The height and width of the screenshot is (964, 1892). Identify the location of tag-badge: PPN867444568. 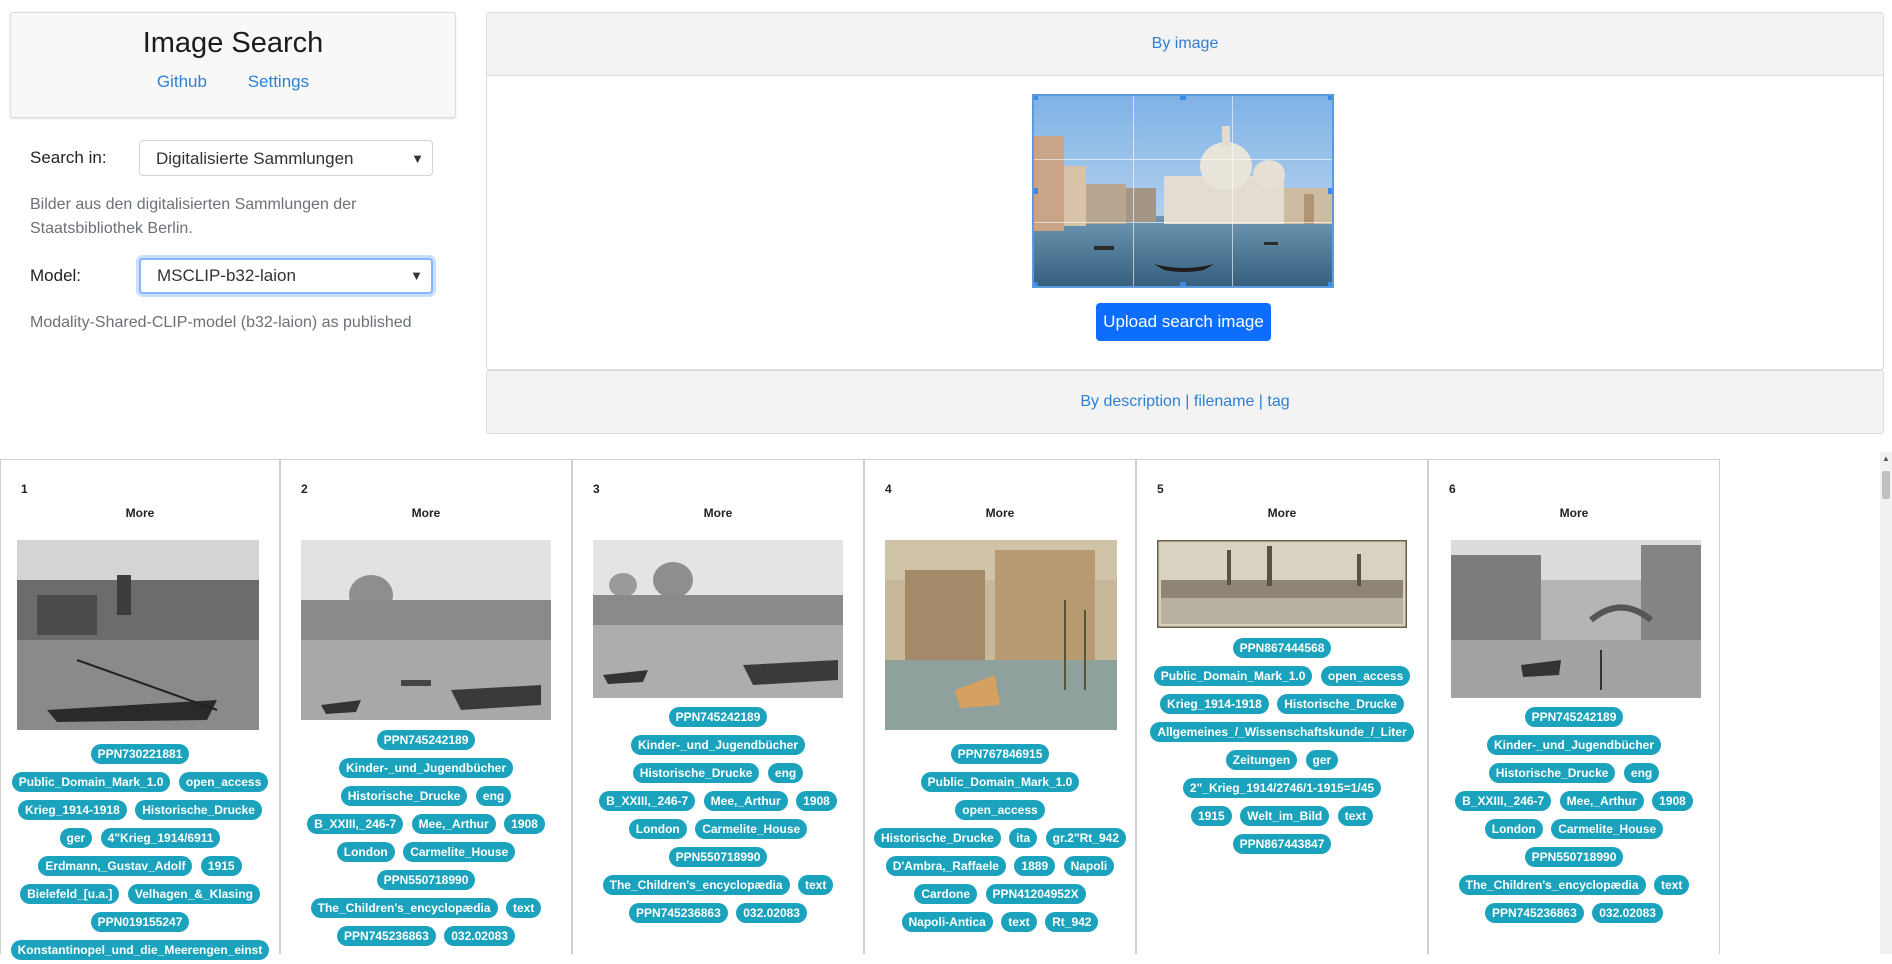
(1282, 647).